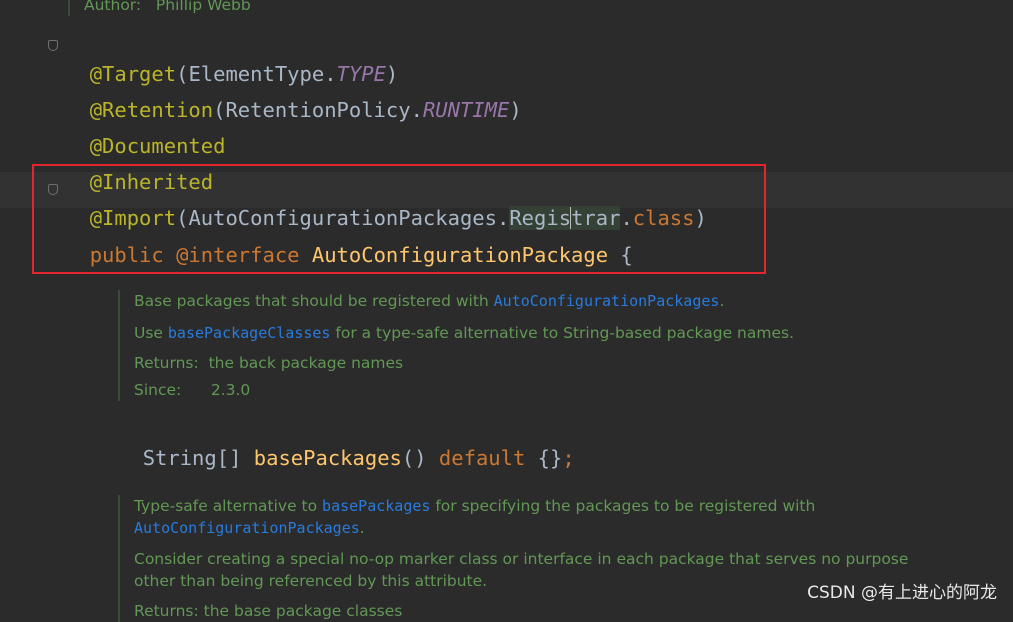 This screenshot has width=1013, height=622. I want to click on semicolon: ;, so click(568, 458).